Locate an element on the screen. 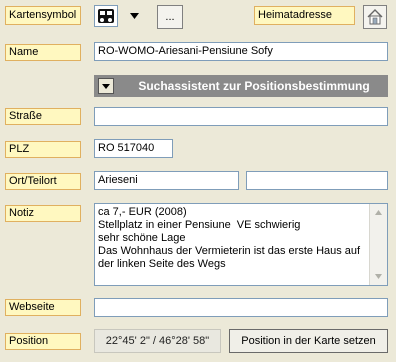 Image resolution: width=396 pixels, height=362 pixels. name-label: Name is located at coordinates (43, 52).